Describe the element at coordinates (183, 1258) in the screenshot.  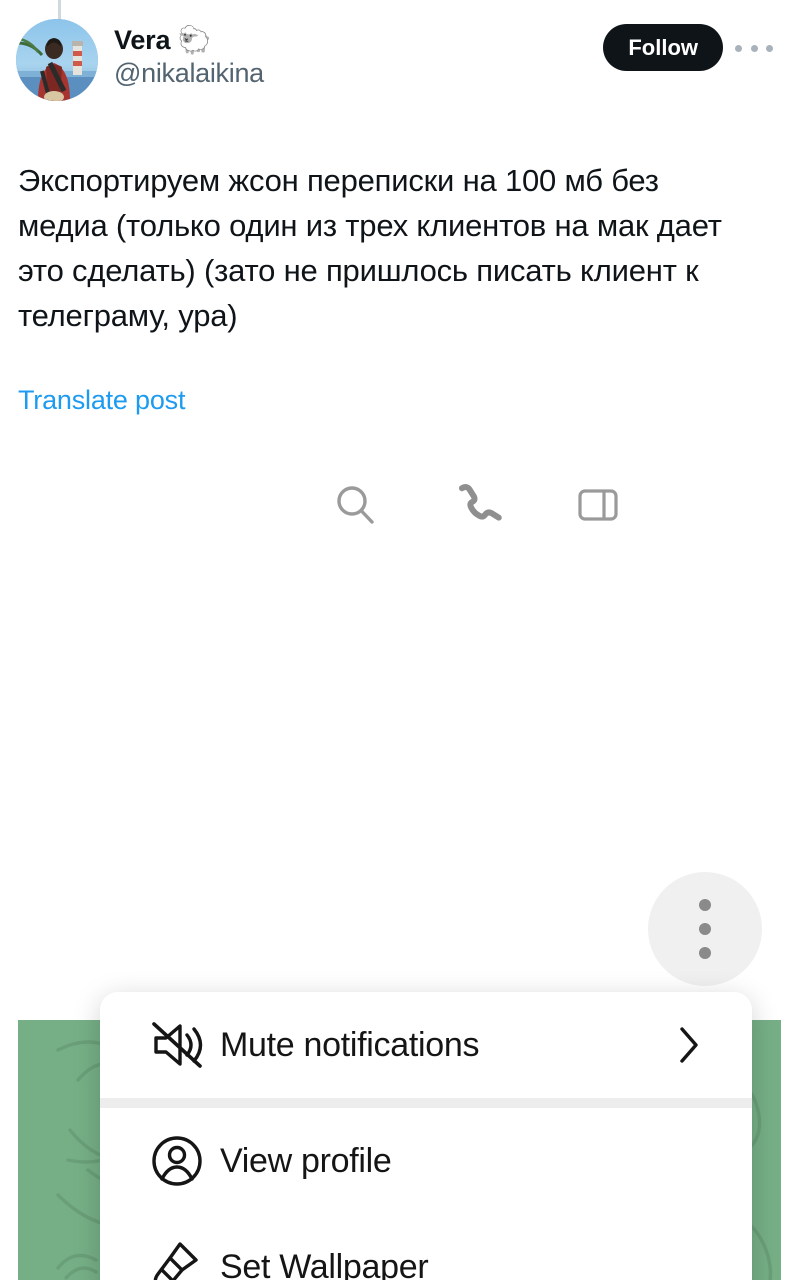
I see `paint-roller-icon` at that location.